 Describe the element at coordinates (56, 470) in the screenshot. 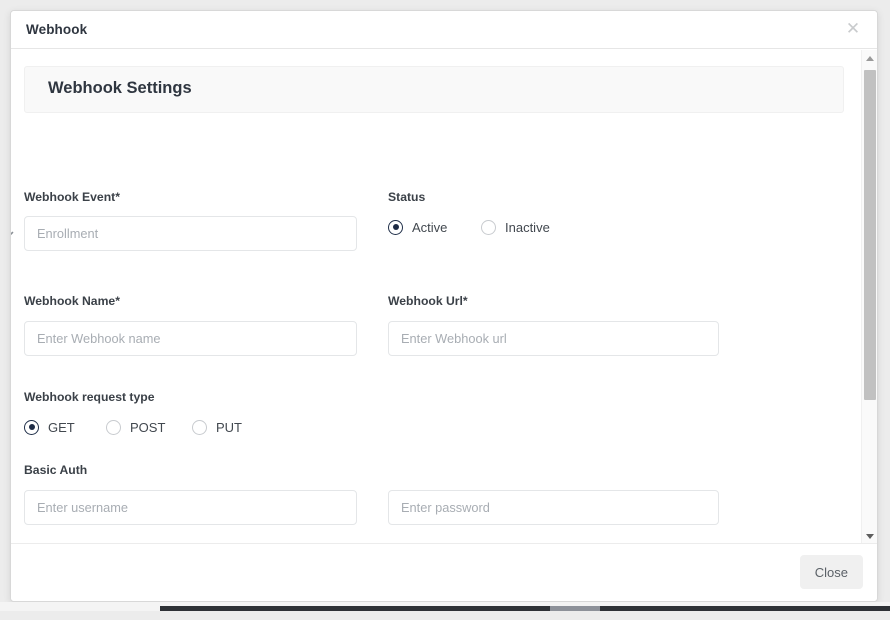

I see `basic-auth-label: Basic Auth` at that location.